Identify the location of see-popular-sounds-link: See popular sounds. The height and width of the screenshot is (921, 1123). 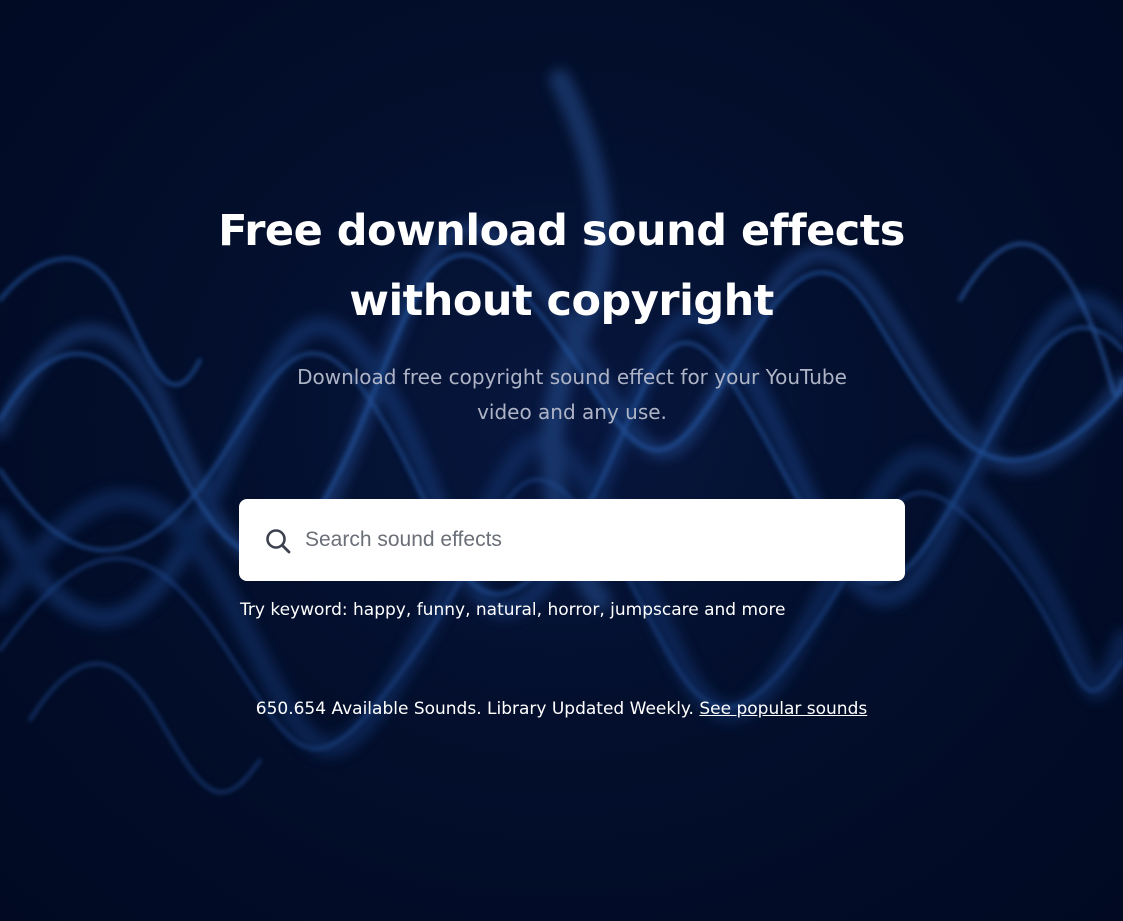
(783, 709).